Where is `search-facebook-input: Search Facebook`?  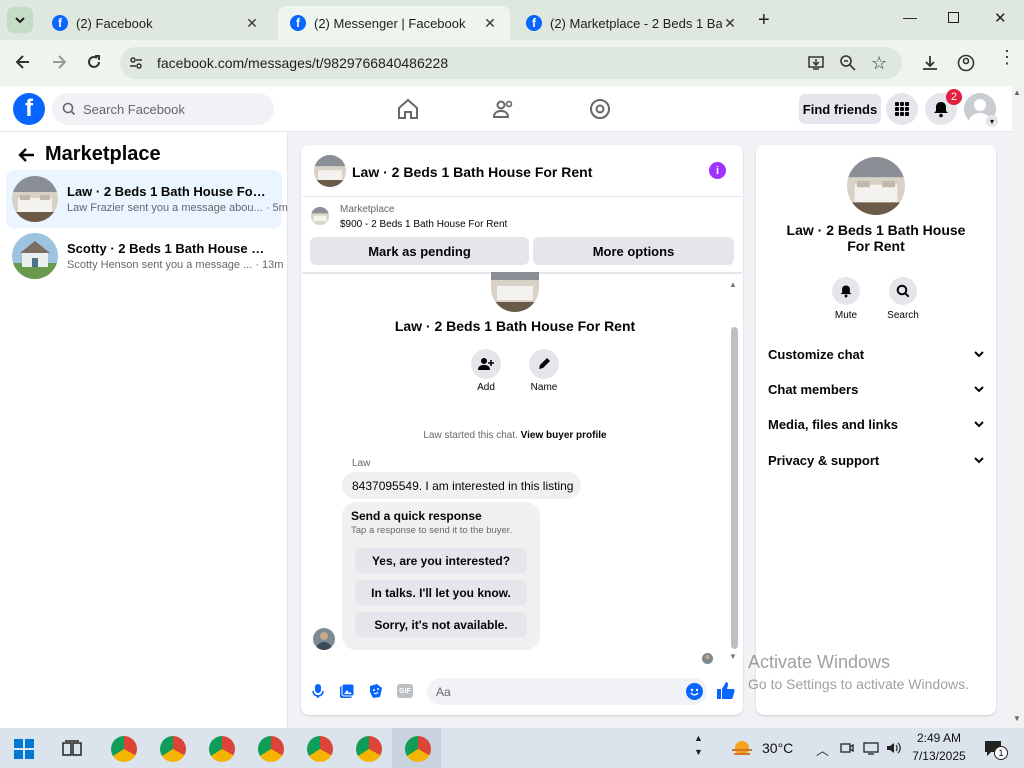 search-facebook-input: Search Facebook is located at coordinates (163, 109).